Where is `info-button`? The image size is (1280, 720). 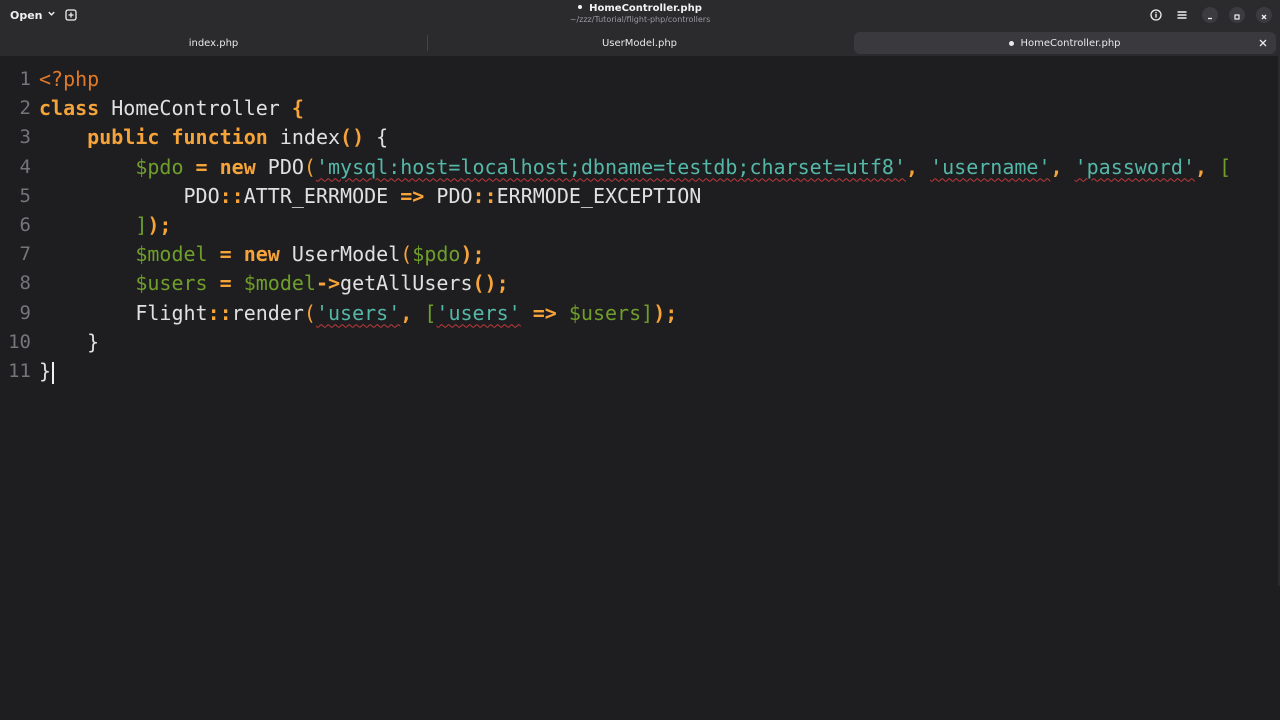
info-button is located at coordinates (1156, 15).